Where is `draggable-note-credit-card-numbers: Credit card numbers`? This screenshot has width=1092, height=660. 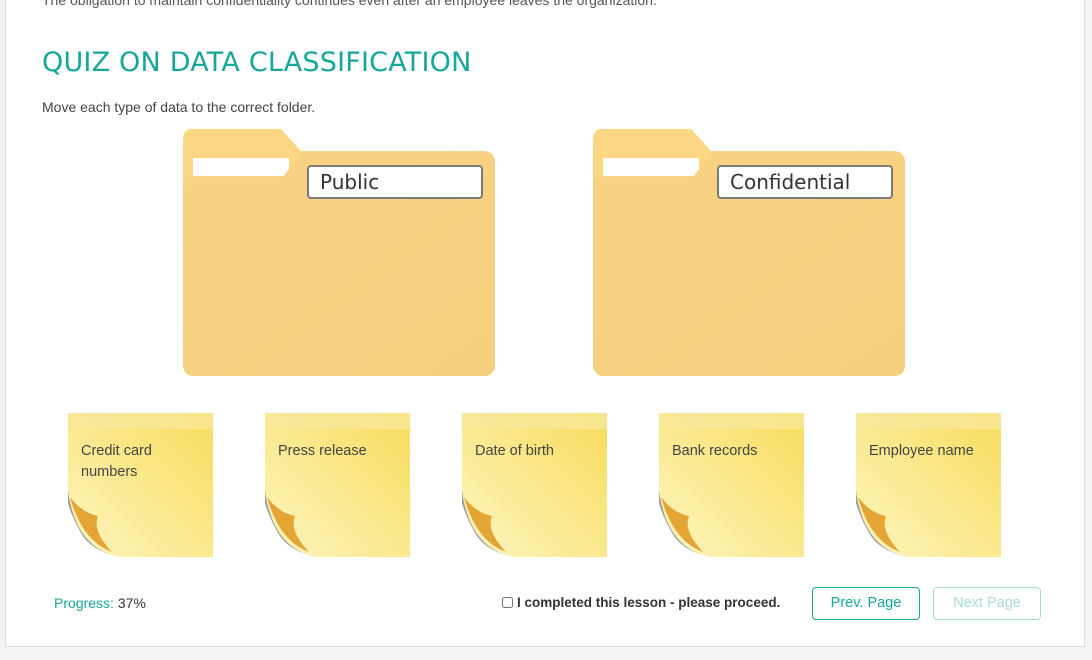
draggable-note-credit-card-numbers: Credit card numbers is located at coordinates (140, 485).